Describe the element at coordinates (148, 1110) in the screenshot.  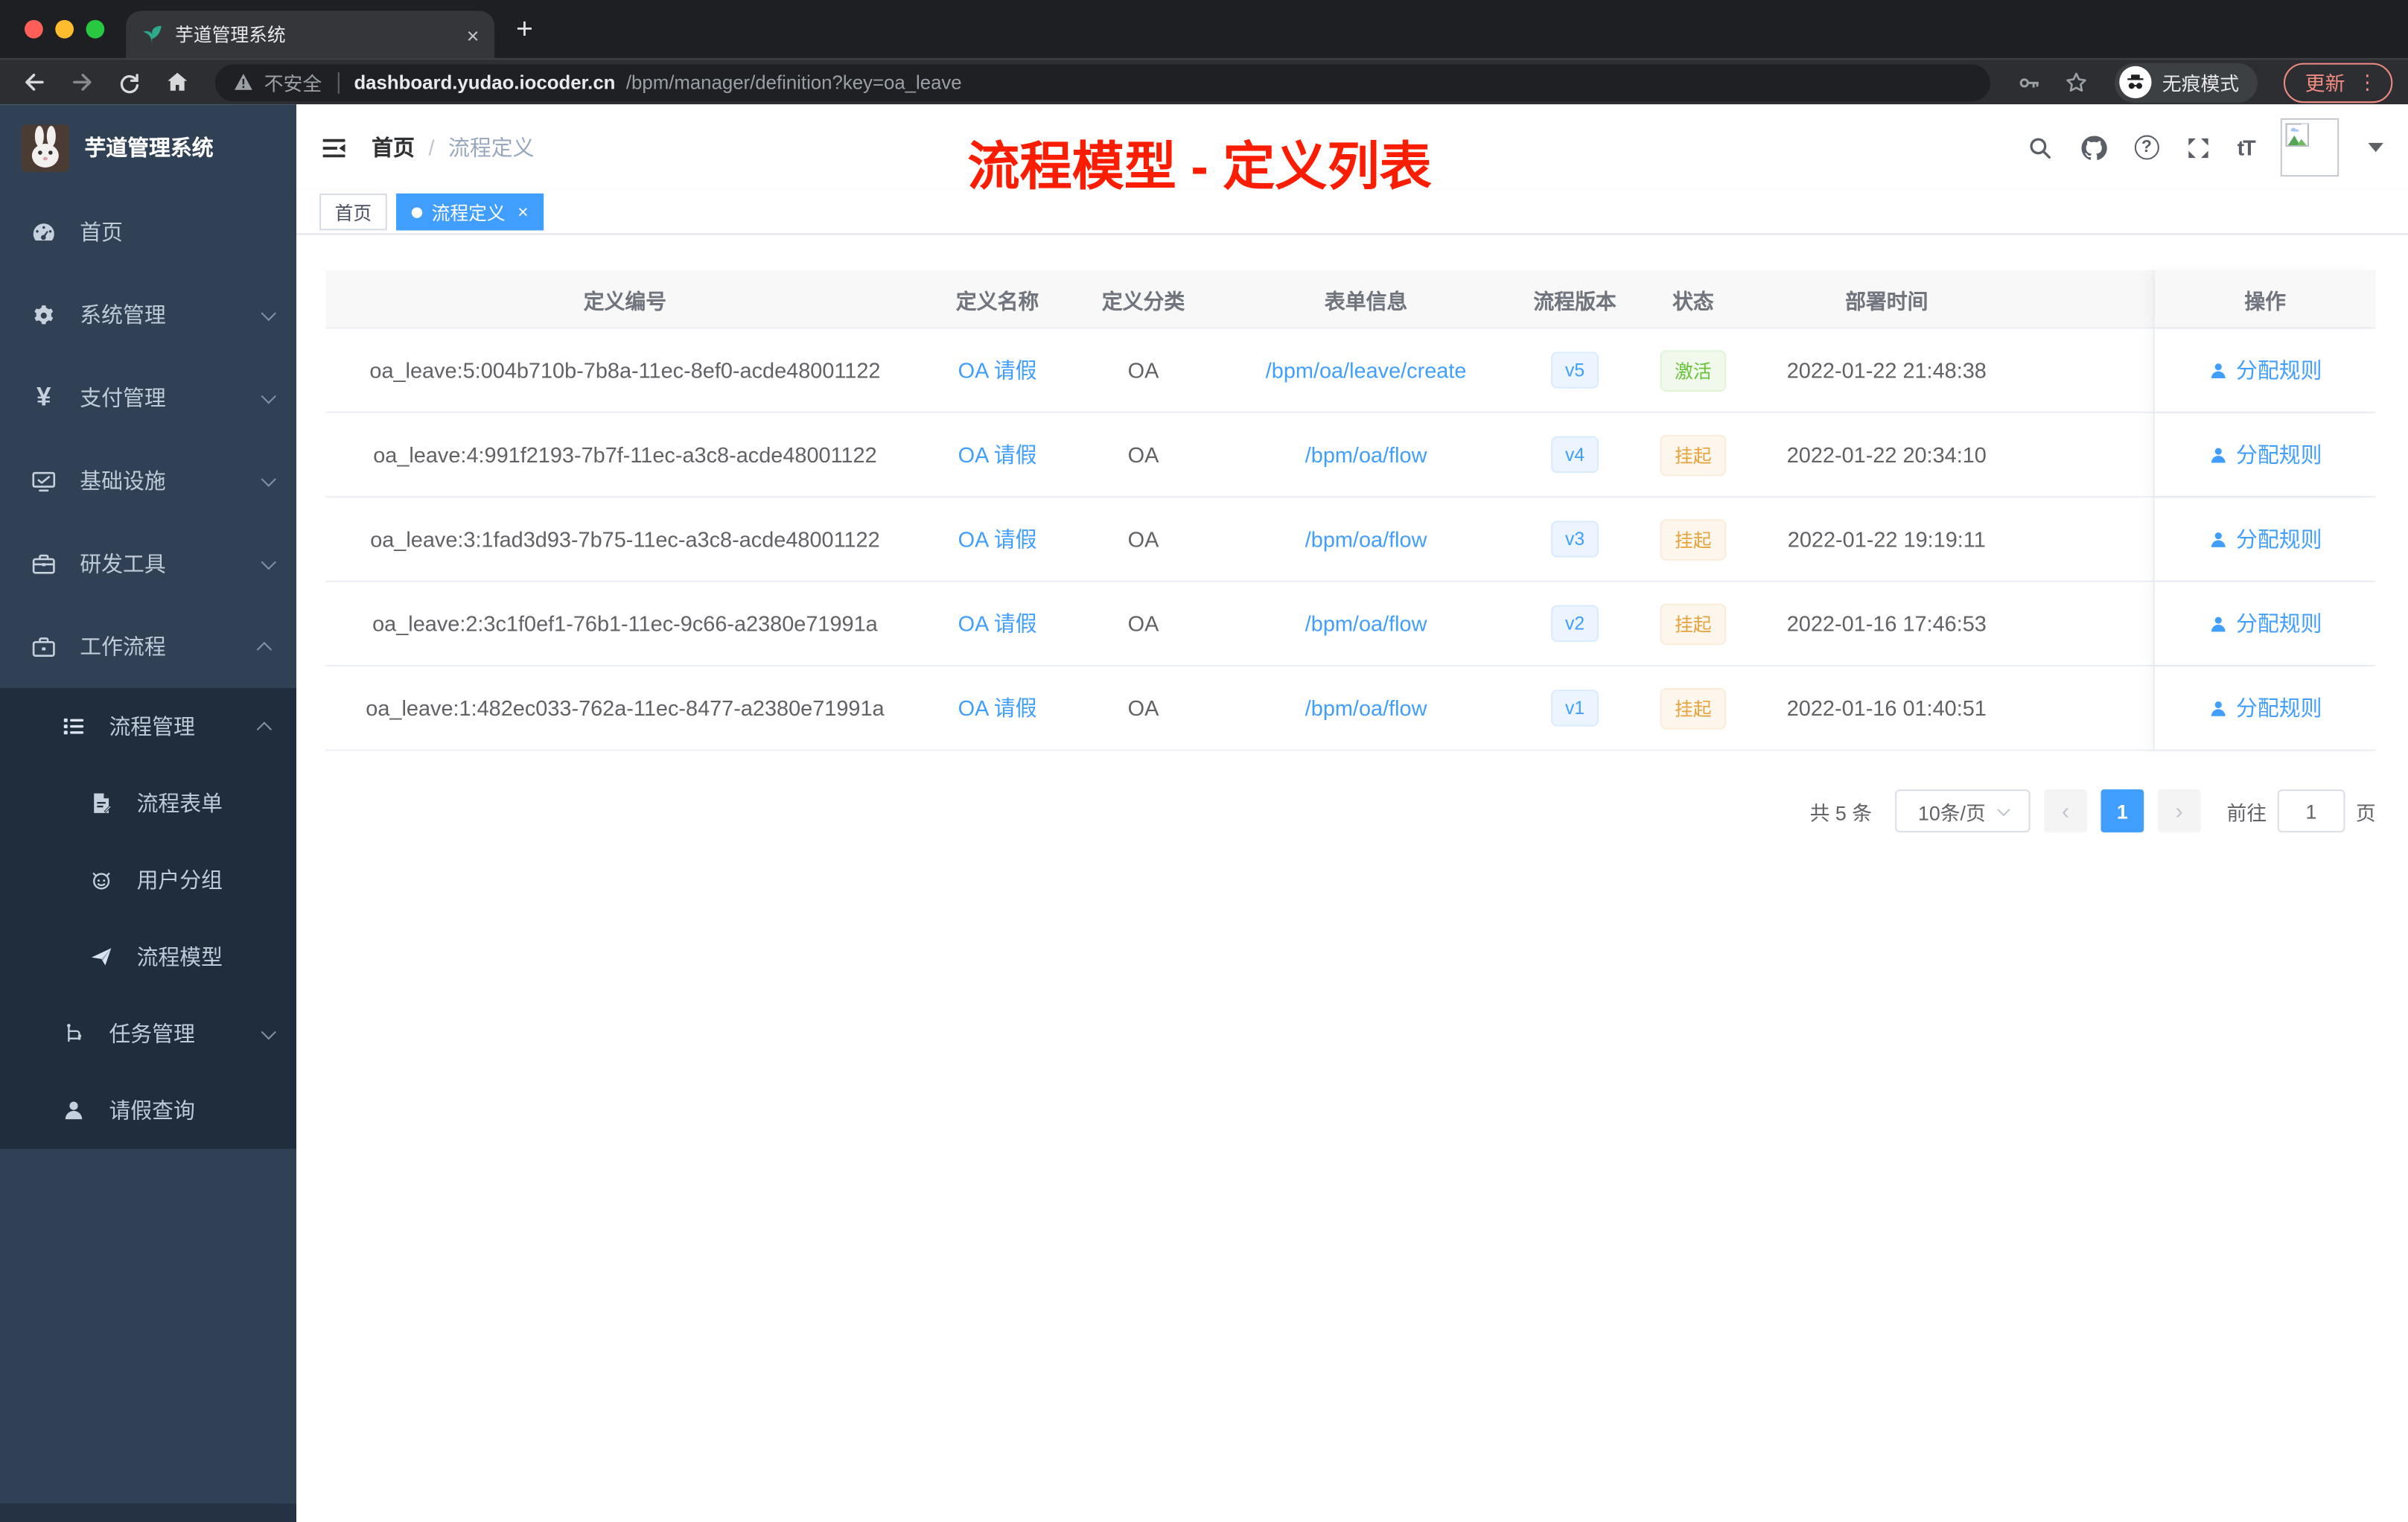
I see `sidebar-item-leave-query: 请假查询` at that location.